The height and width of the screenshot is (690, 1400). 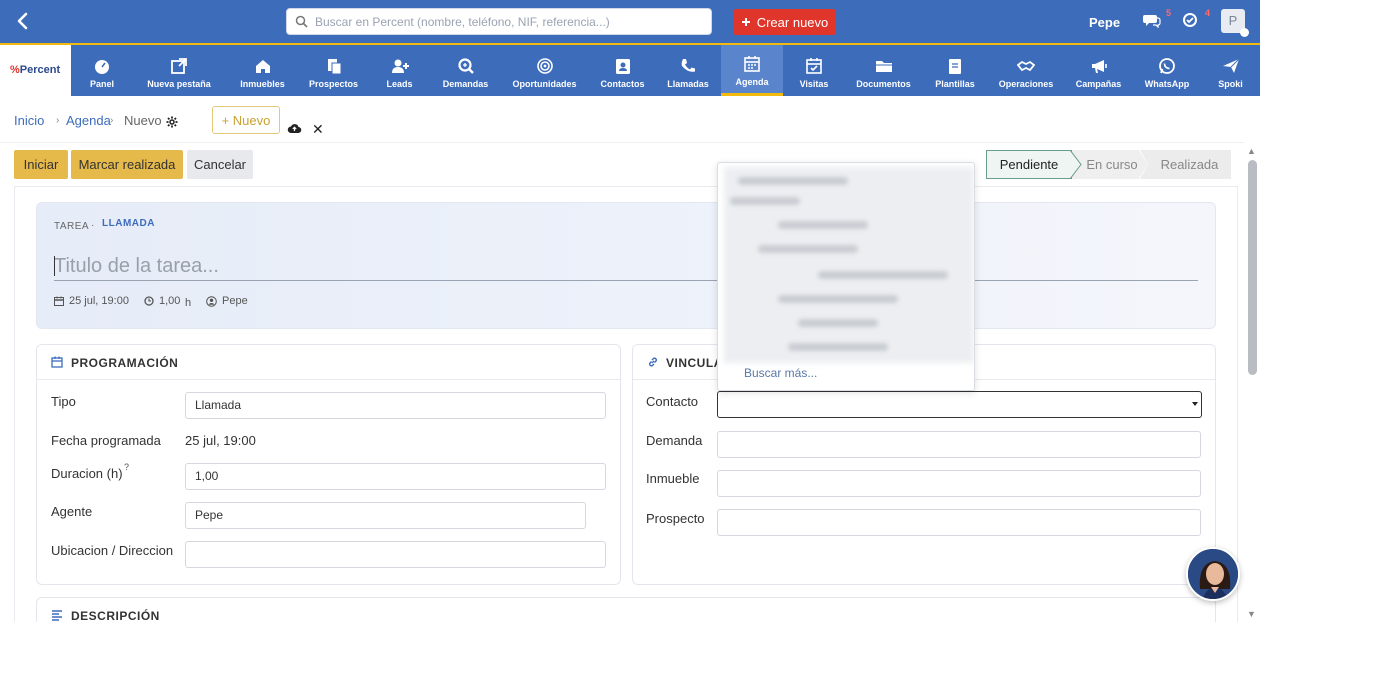 What do you see at coordinates (1168, 13) in the screenshot?
I see `messages-badge: 5` at bounding box center [1168, 13].